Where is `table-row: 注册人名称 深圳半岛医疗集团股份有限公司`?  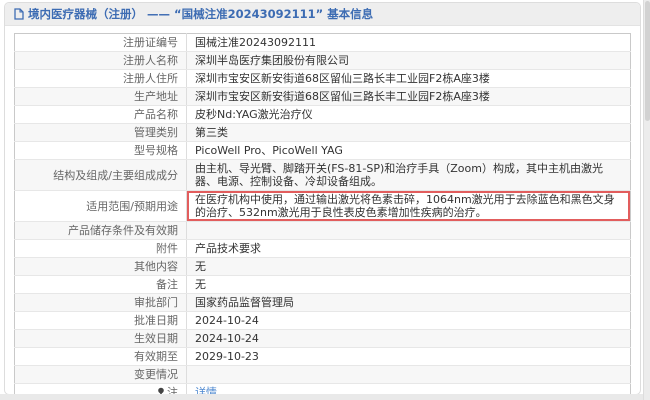
table-row: 注册人名称 深圳半岛医疗集团股份有限公司 is located at coordinates (322, 60).